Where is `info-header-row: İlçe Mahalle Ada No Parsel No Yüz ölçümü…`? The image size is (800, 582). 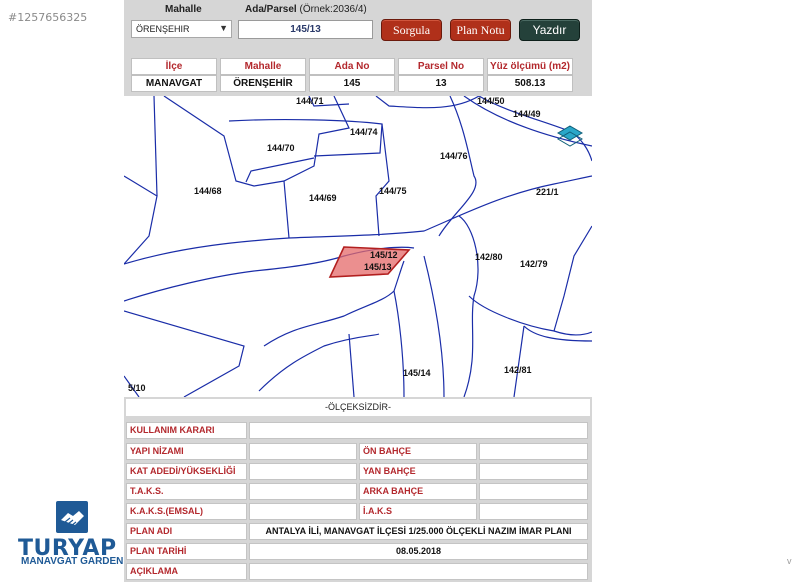 info-header-row: İlçe Mahalle Ada No Parsel No Yüz ölçümü… is located at coordinates (352, 66).